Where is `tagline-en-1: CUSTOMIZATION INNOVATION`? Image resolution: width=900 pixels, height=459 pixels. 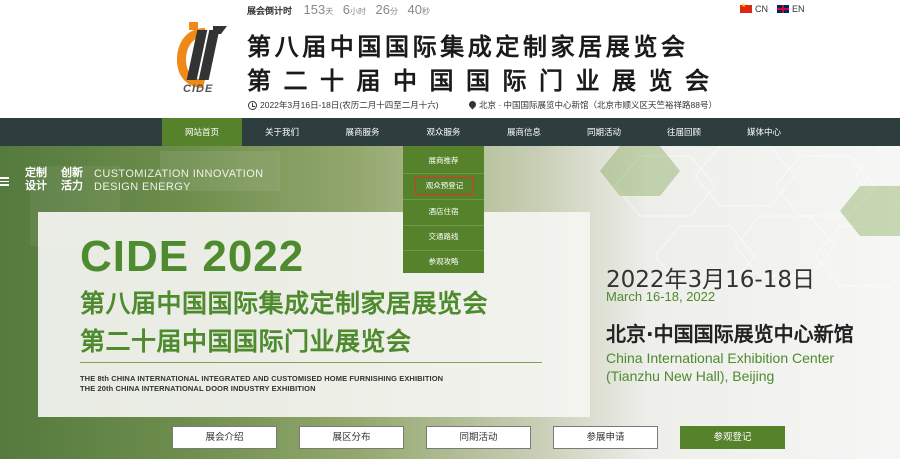
tagline-en-1: CUSTOMIZATION INNOVATION is located at coordinates (179, 174).